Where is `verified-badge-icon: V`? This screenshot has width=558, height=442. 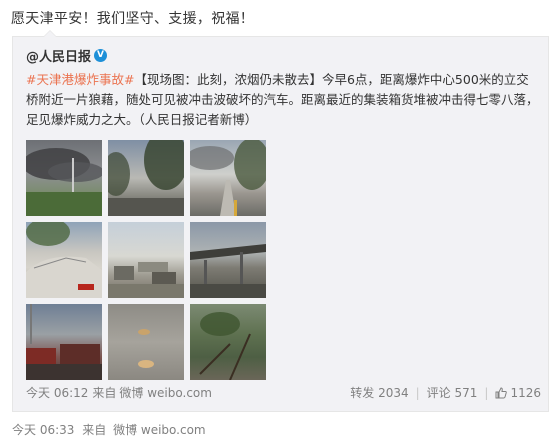 verified-badge-icon: V is located at coordinates (101, 55).